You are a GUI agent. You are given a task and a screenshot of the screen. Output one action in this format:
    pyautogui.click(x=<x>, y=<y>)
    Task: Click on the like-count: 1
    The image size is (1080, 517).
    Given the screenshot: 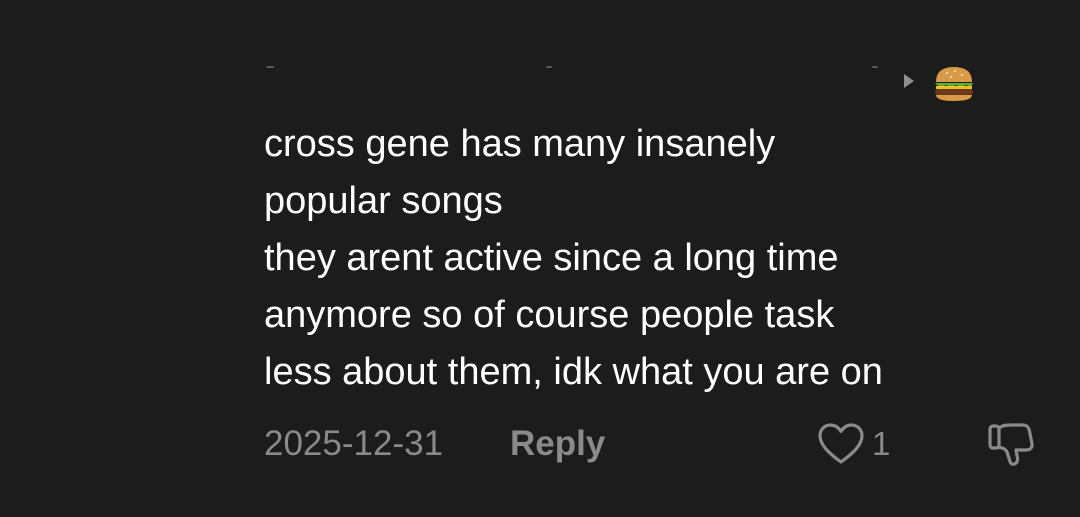 What is the action you would take?
    pyautogui.click(x=881, y=443)
    